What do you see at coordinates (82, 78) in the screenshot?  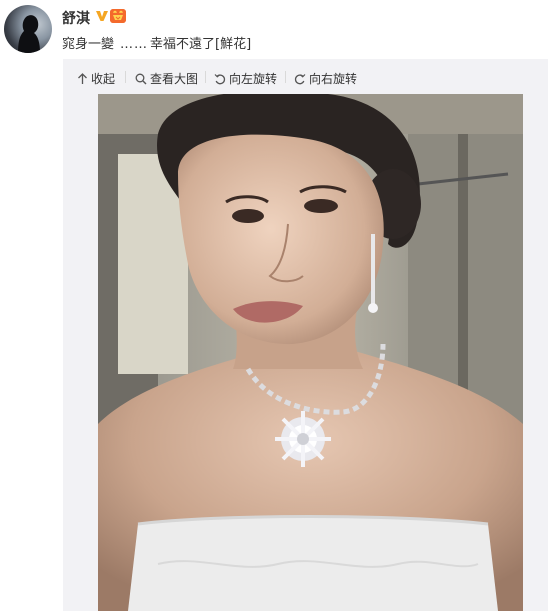 I see `collapse-arrow-icon` at bounding box center [82, 78].